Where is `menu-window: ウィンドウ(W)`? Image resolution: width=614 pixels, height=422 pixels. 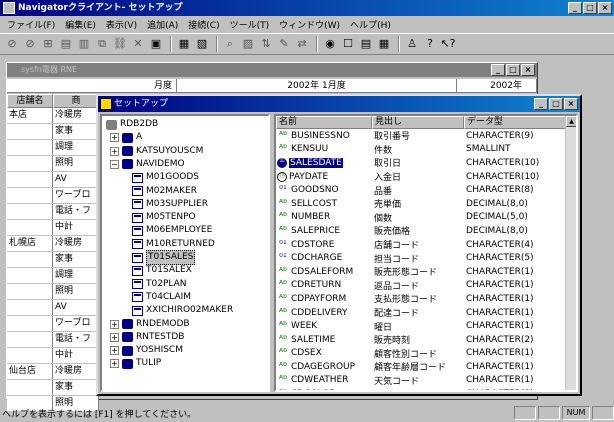 menu-window: ウィンドウ(W) is located at coordinates (309, 24).